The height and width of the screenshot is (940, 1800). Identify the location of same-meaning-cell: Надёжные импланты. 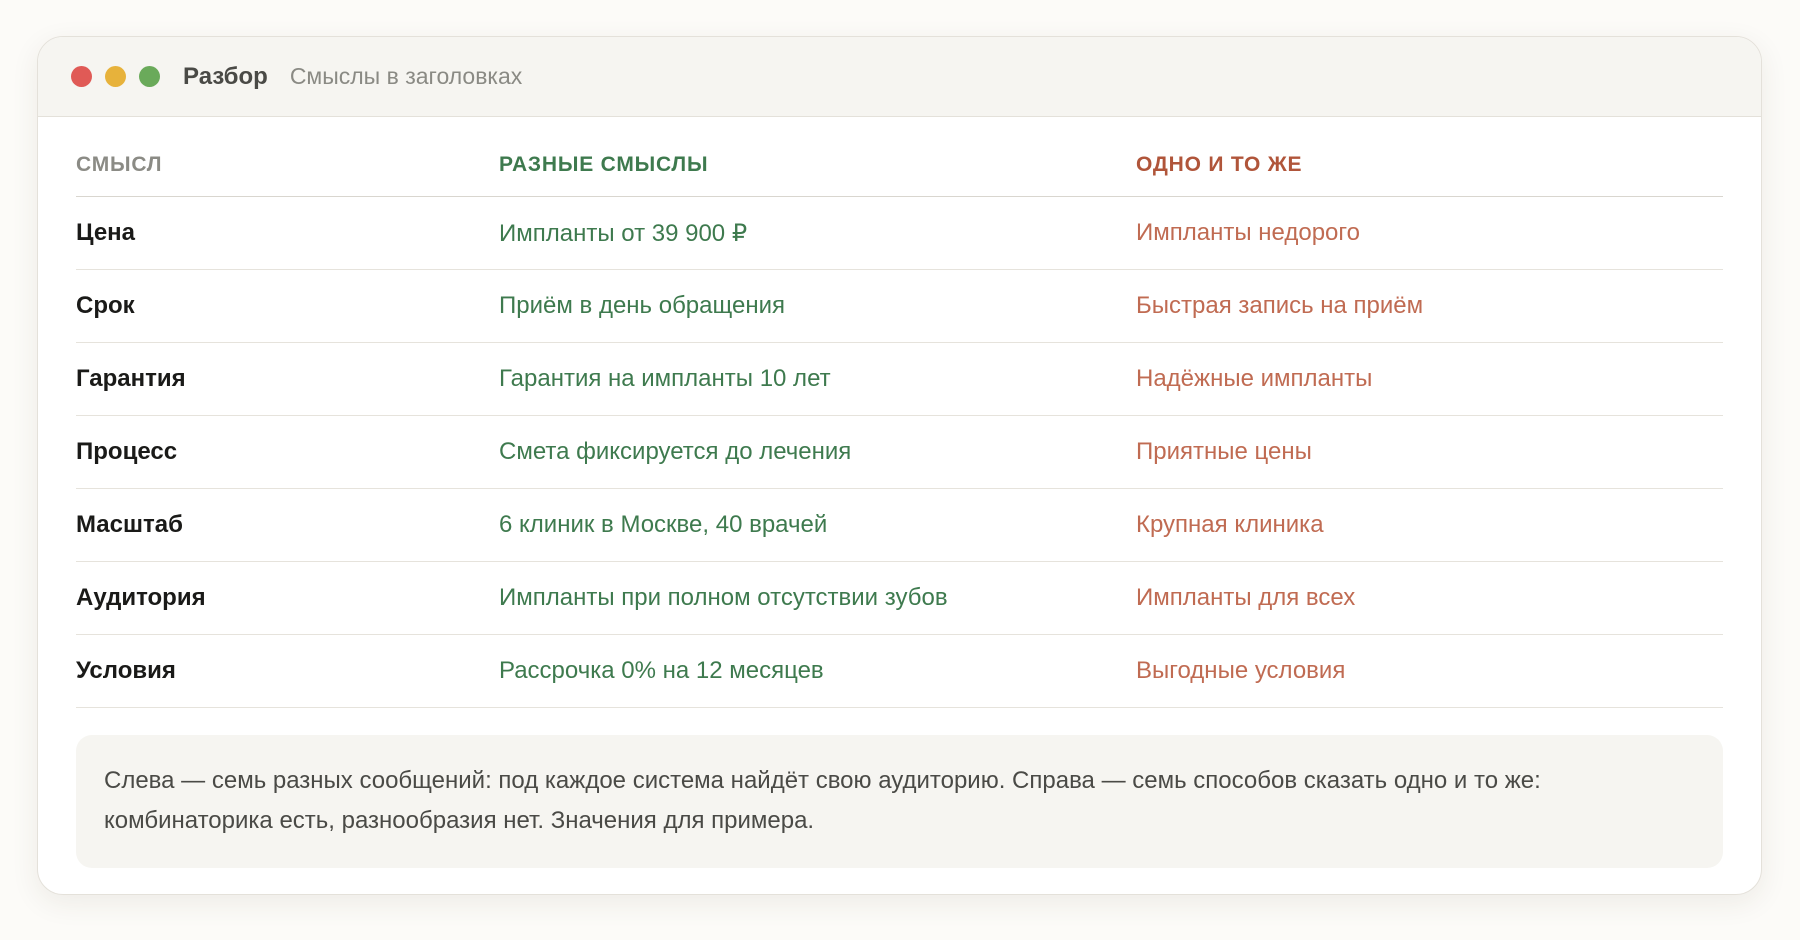
(1429, 379).